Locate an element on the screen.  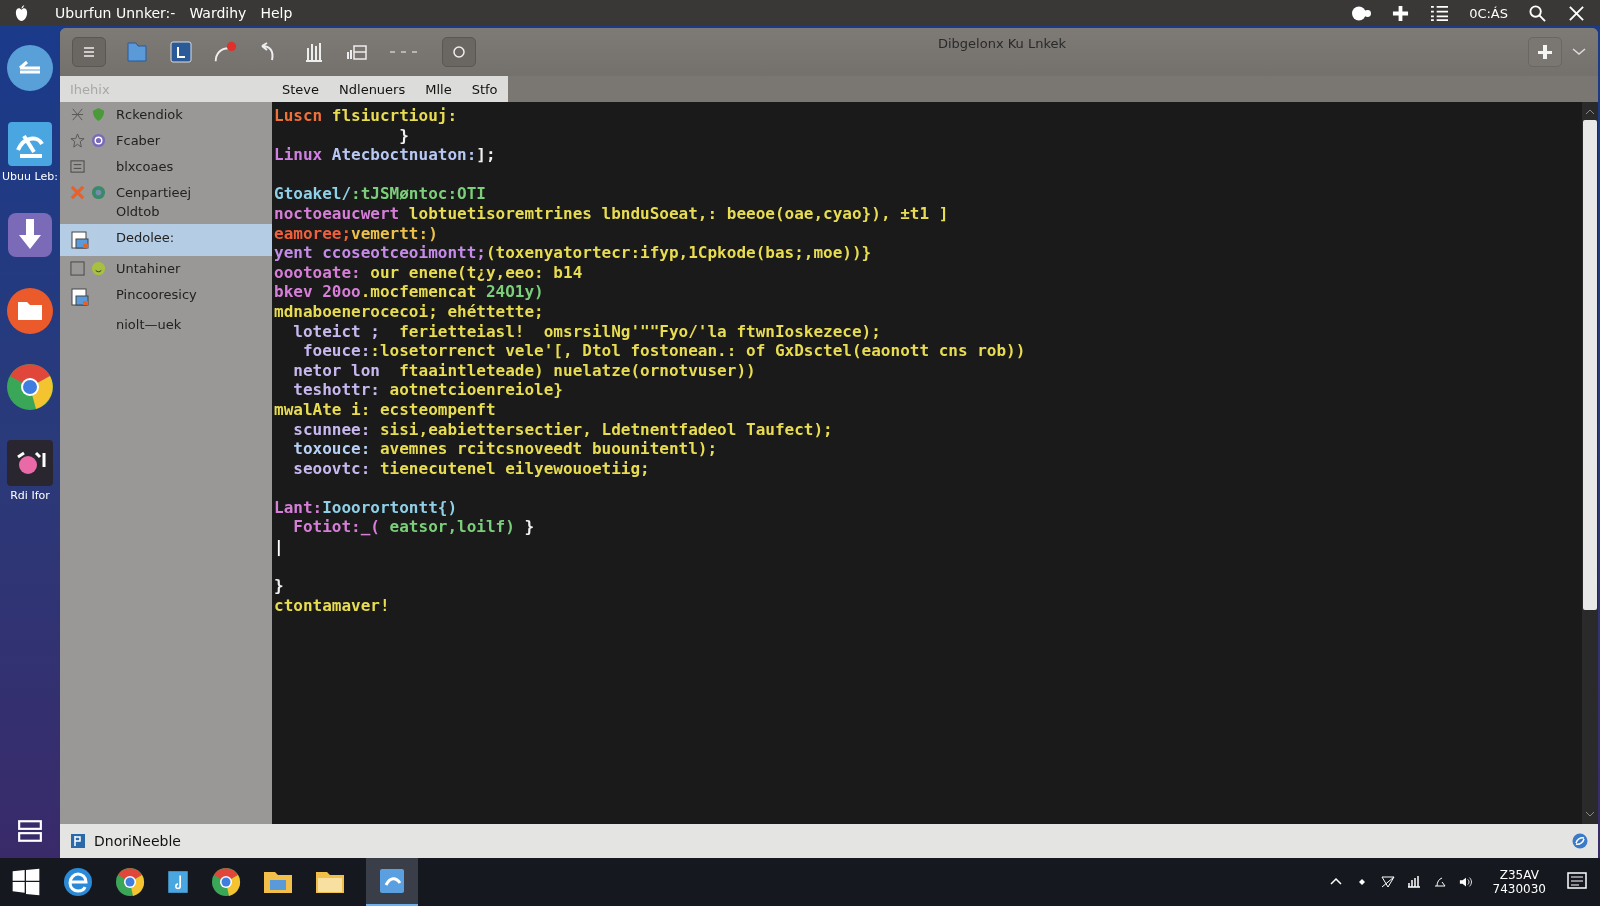
tab: Ndlenuers is located at coordinates (372, 89).